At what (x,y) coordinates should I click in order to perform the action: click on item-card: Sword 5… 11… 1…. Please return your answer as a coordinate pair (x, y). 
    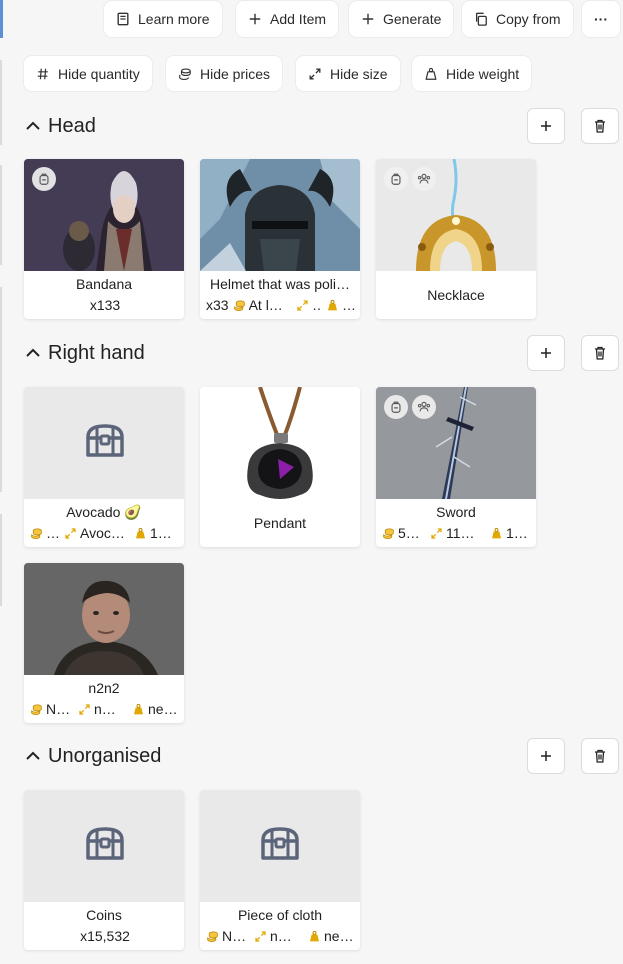
    Looking at the image, I should click on (456, 467).